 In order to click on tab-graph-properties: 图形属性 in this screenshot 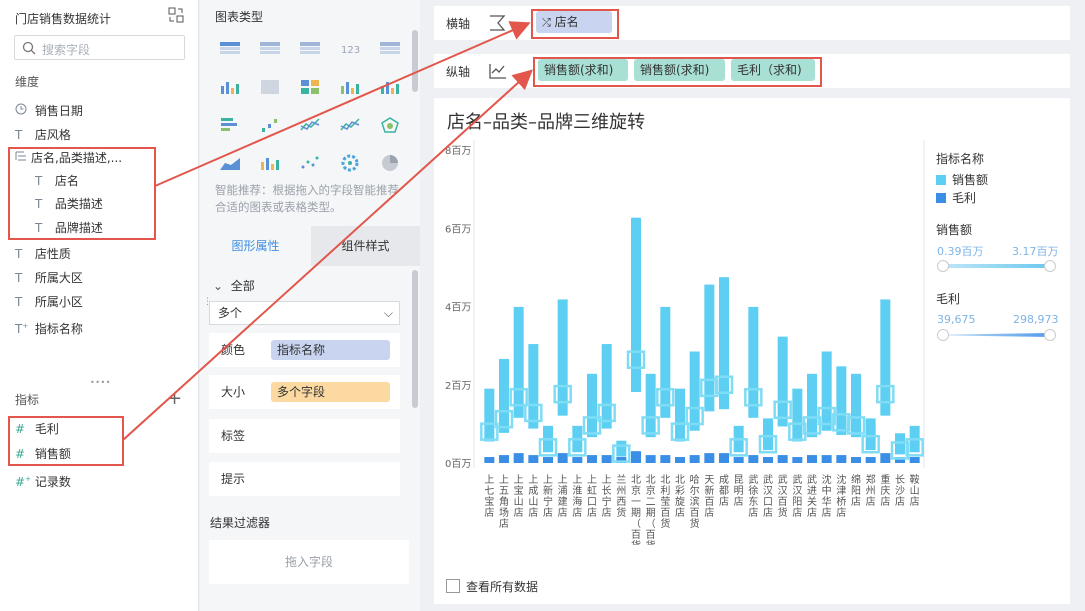, I will do `click(255, 246)`.